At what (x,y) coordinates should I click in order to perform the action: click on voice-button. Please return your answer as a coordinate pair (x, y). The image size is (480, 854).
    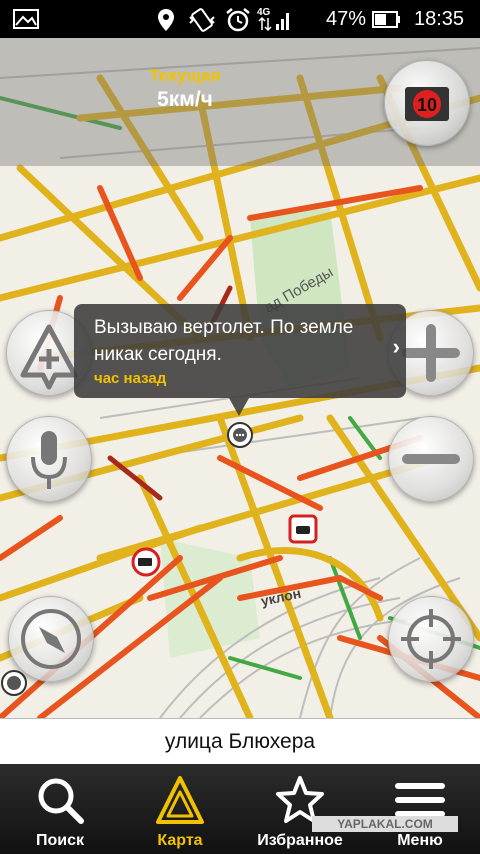
    Looking at the image, I should click on (49, 459).